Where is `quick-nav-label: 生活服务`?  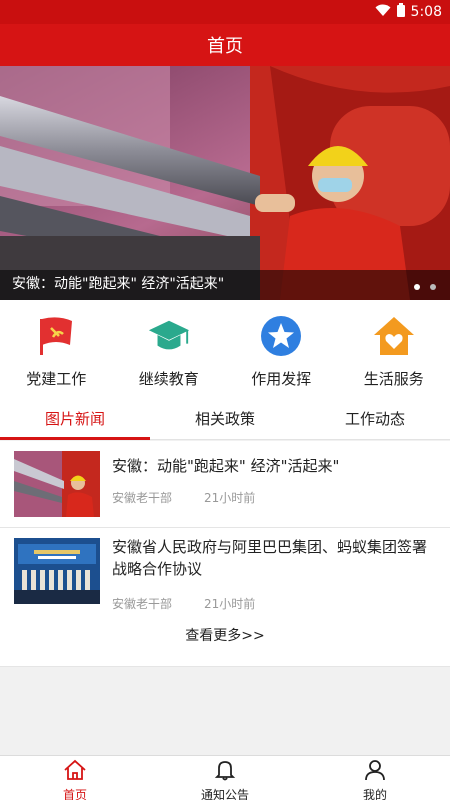
quick-nav-label: 生活服务 is located at coordinates (393, 379).